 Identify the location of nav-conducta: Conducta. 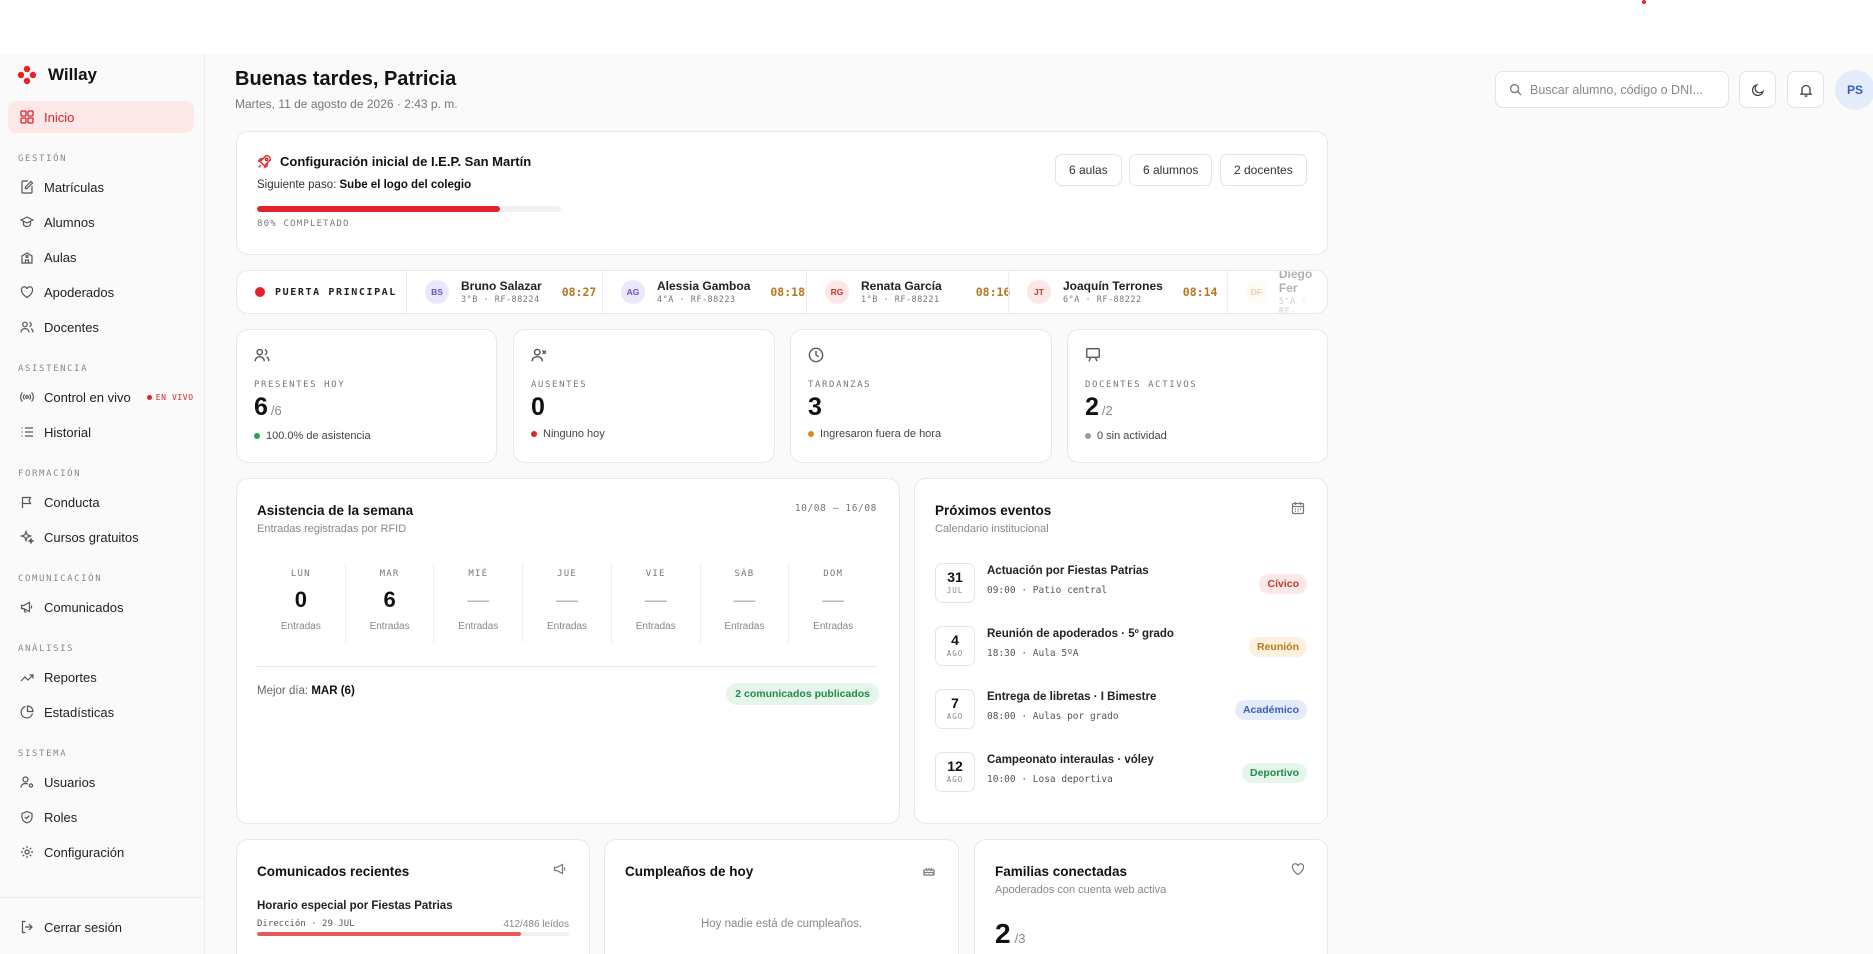
(101, 502).